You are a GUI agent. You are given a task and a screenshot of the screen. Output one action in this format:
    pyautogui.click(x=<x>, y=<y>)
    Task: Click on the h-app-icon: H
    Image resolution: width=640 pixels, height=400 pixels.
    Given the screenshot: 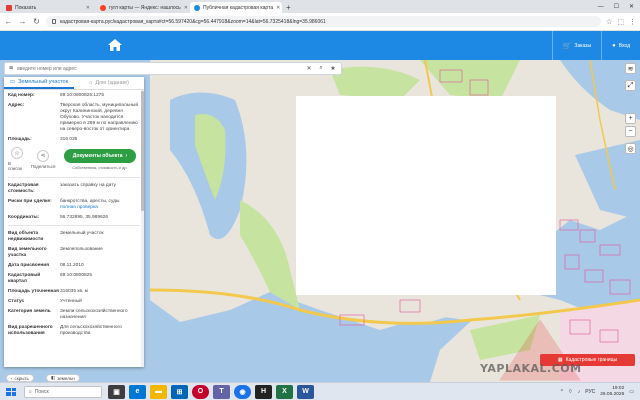 What is the action you would take?
    pyautogui.click(x=263, y=391)
    